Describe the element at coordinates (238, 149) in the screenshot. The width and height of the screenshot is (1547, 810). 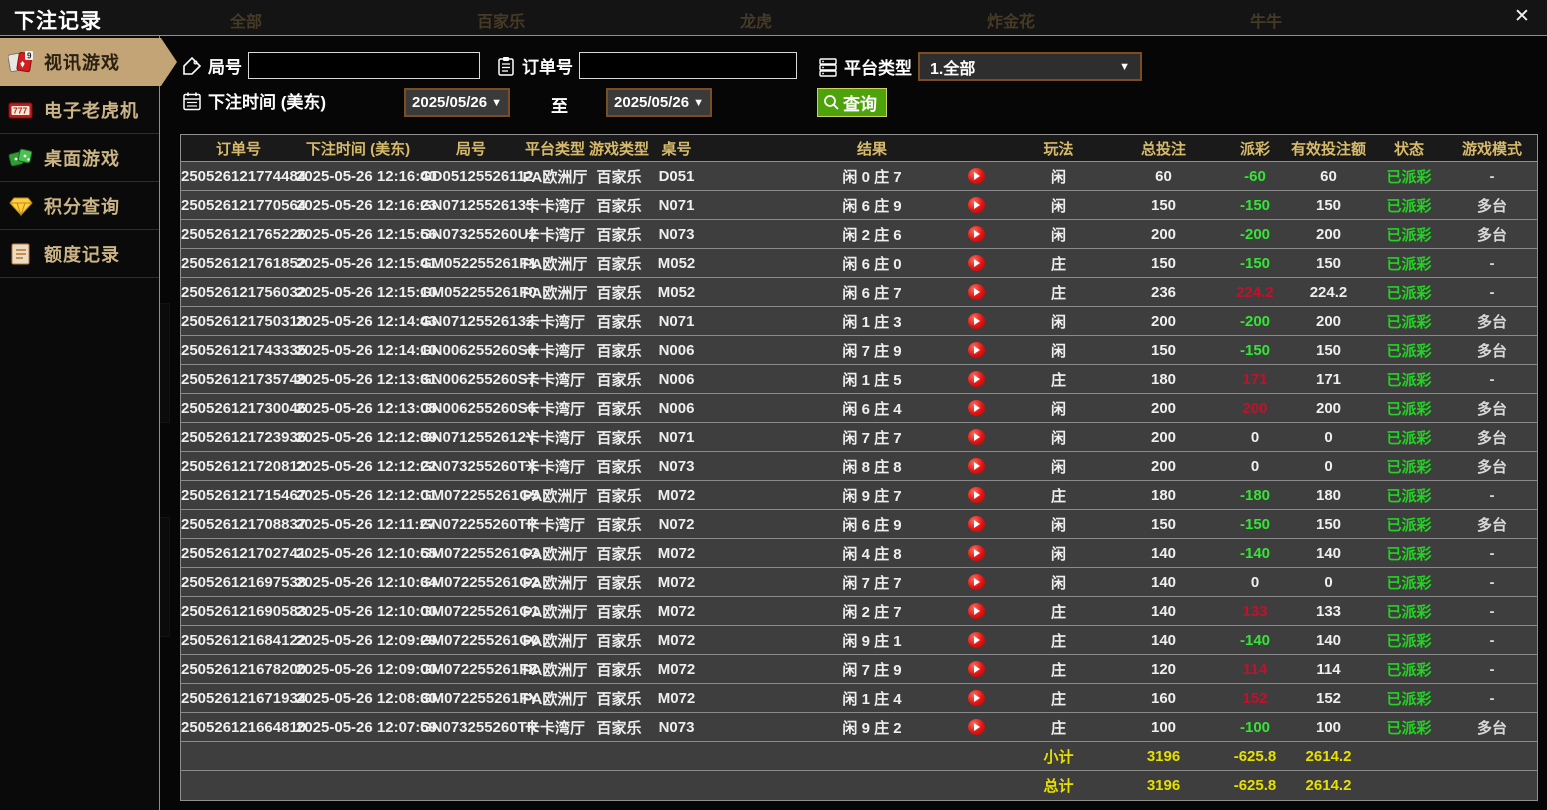
I see `col-header-order-no: 订单号` at that location.